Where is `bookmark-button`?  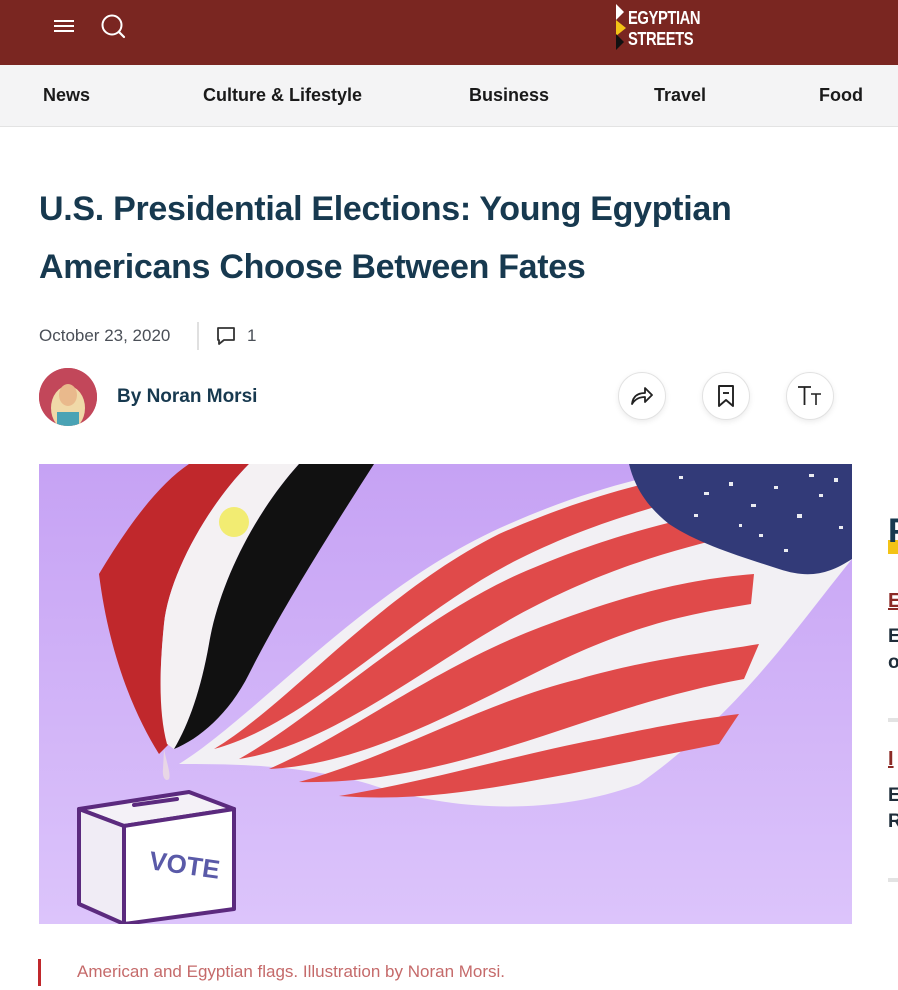 bookmark-button is located at coordinates (726, 396).